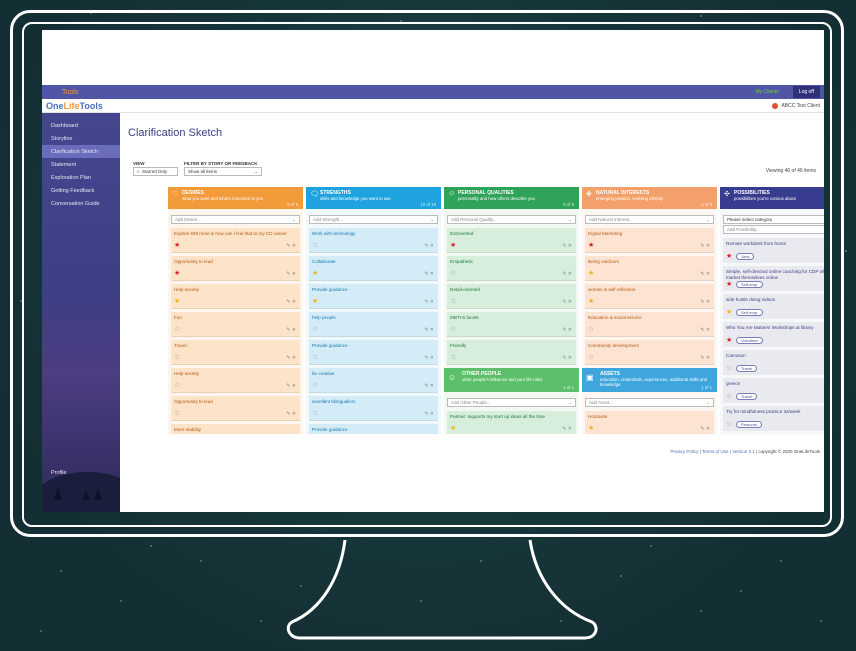 The width and height of the screenshot is (856, 651). Describe the element at coordinates (235, 324) in the screenshot. I see `item-card: Fun ☆ ✎ ✕` at that location.